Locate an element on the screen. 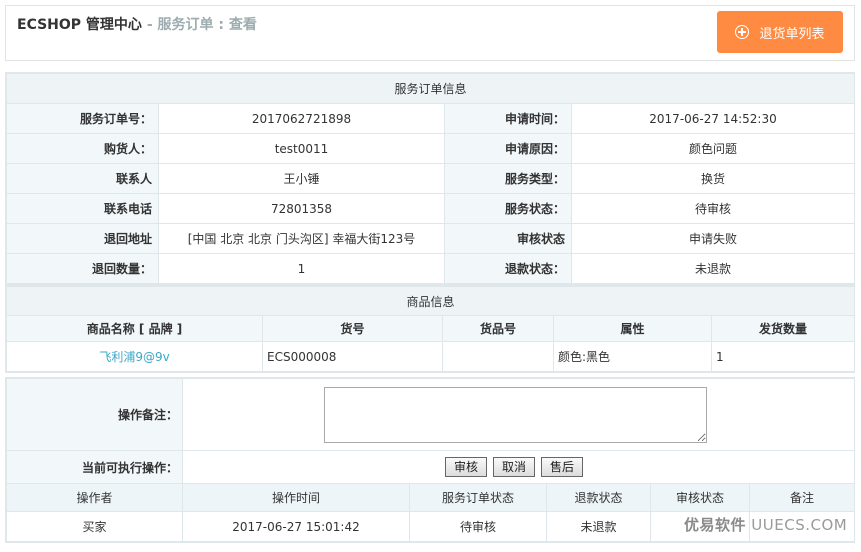 The width and height of the screenshot is (861, 552). return-list-button: 退货单列表 is located at coordinates (780, 32).